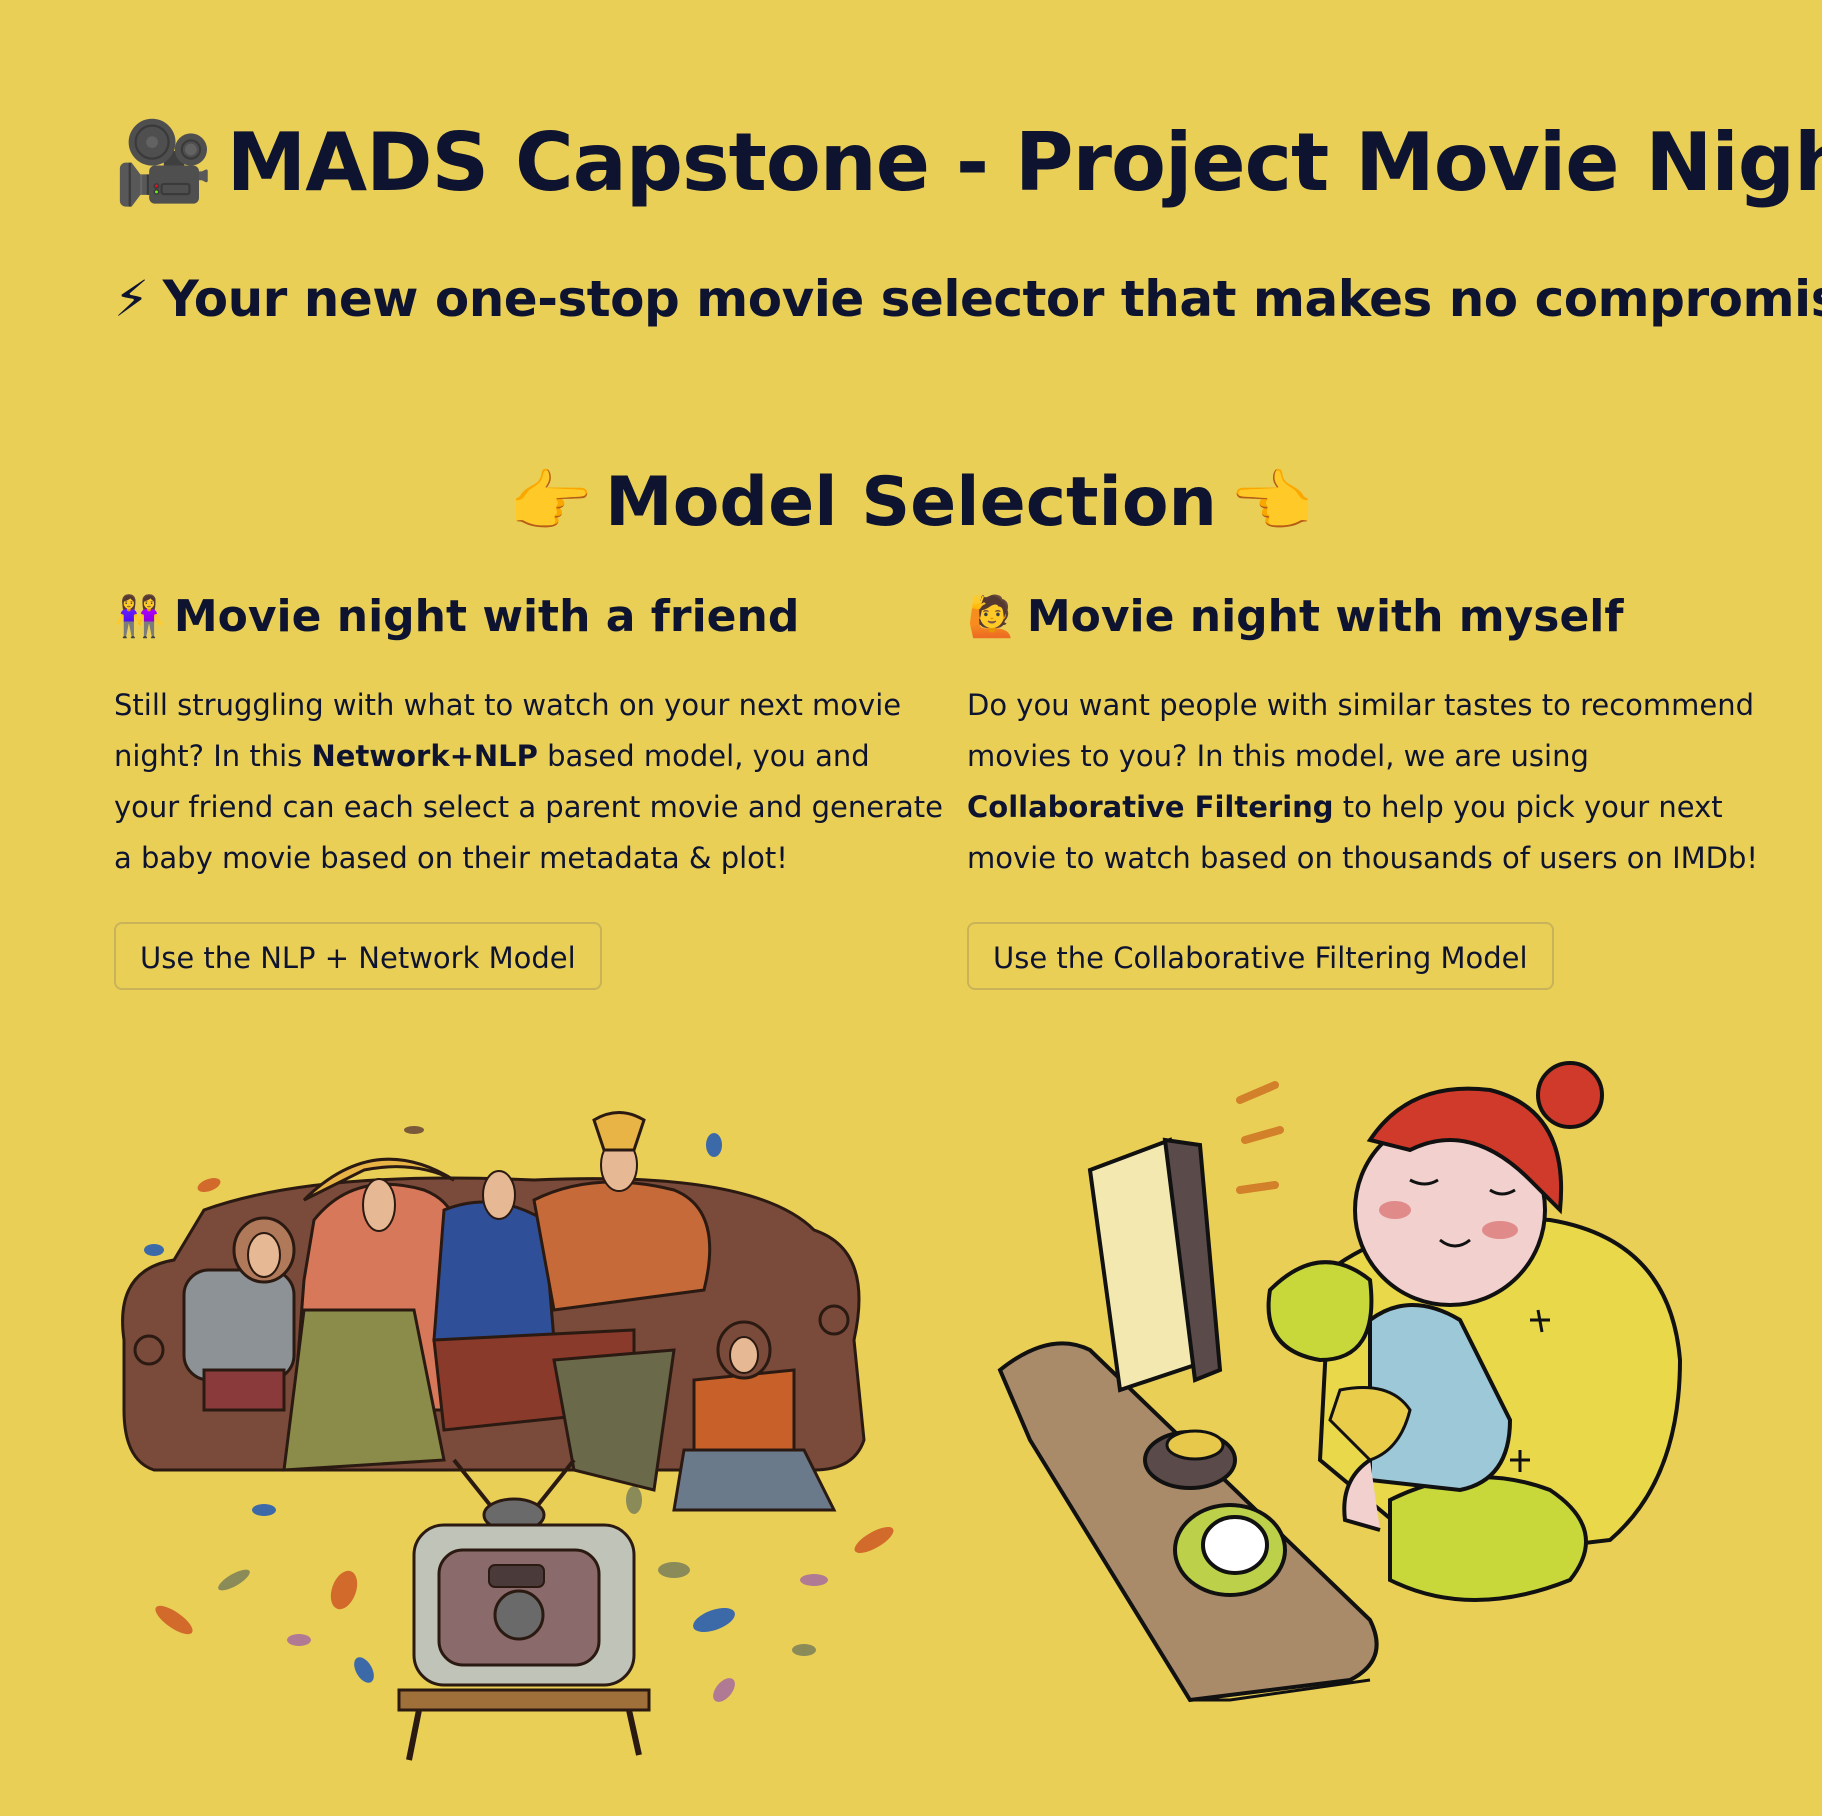  What do you see at coordinates (424, 756) in the screenshot?
I see `friend-model-text-bold: Network+NLP` at bounding box center [424, 756].